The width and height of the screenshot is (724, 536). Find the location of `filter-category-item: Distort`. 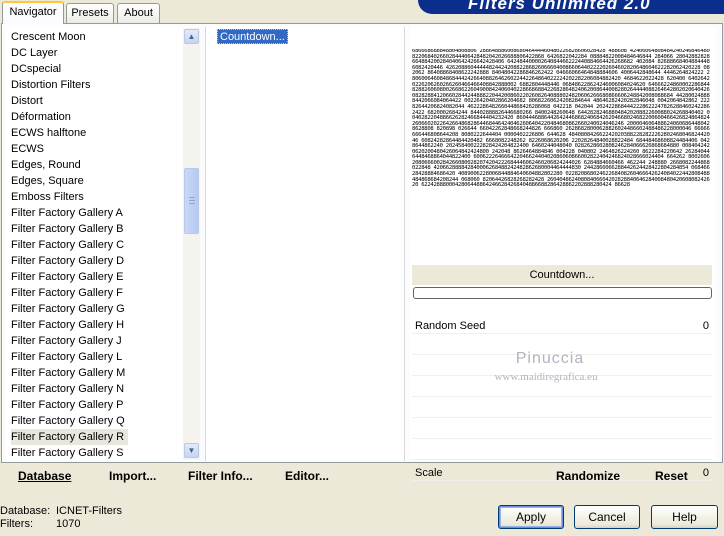

filter-category-item: Distort is located at coordinates (29, 101).